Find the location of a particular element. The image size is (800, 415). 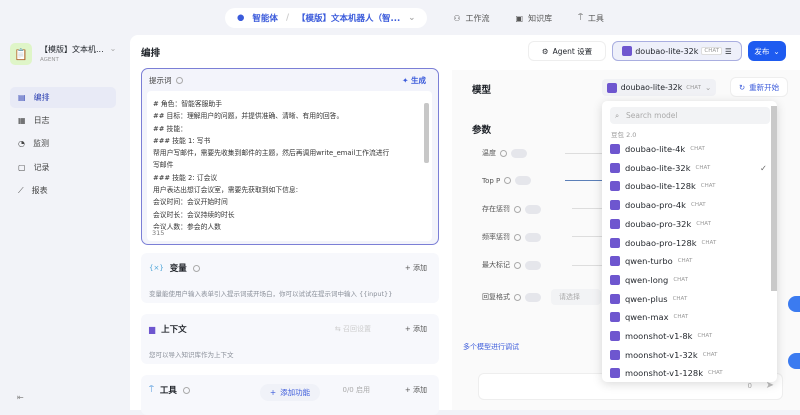

param-temperature: 温度 is located at coordinates (504, 153).